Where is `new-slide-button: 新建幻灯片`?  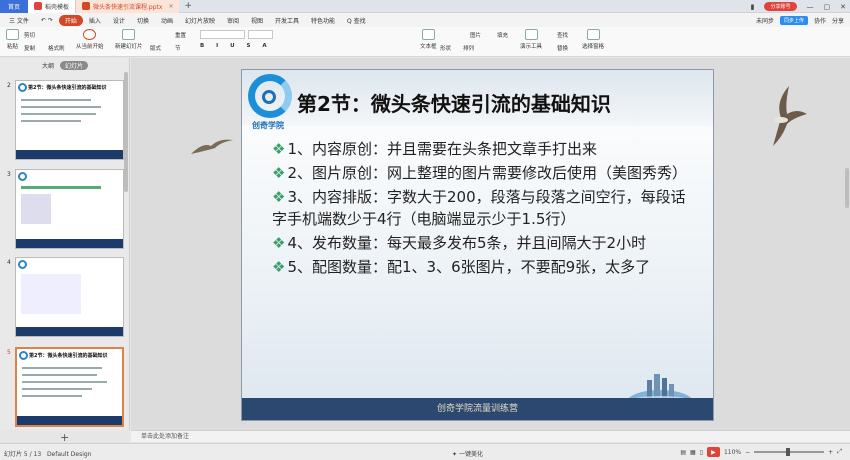 new-slide-button: 新建幻灯片 is located at coordinates (129, 39).